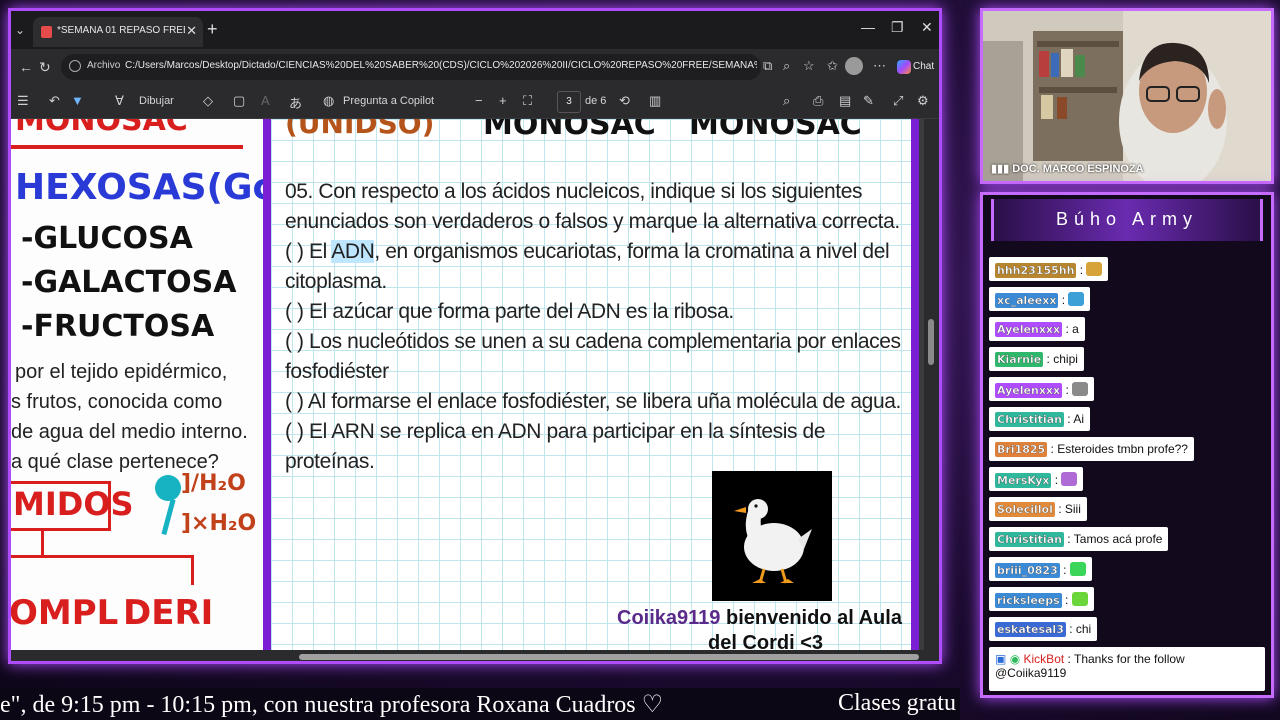 The height and width of the screenshot is (720, 1280). What do you see at coordinates (1030, 629) in the screenshot?
I see `chat-username: eskatesal3` at bounding box center [1030, 629].